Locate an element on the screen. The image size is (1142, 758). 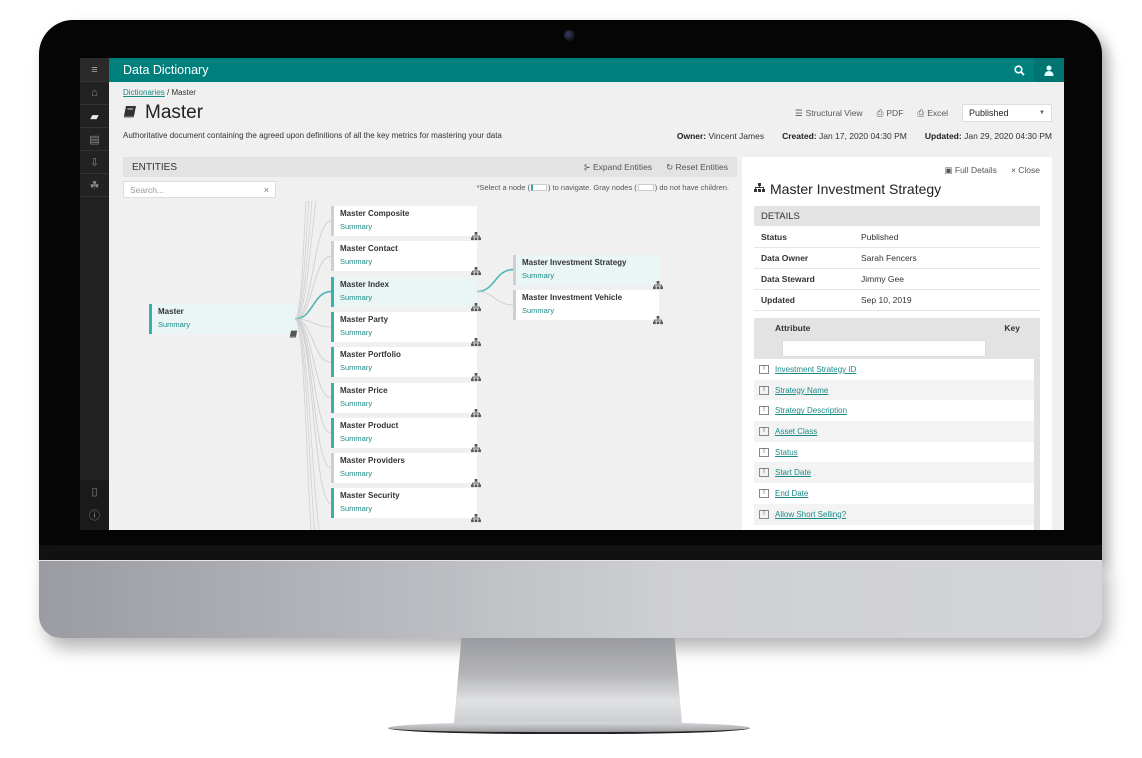
import-icon: ⇩ is located at coordinates (94, 162).